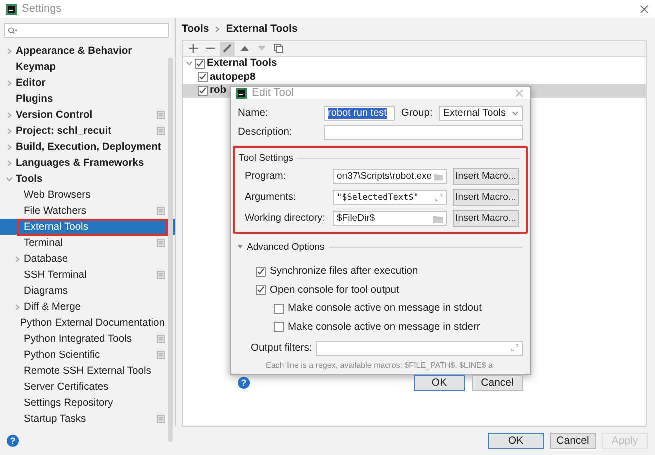 This screenshot has width=655, height=455. What do you see at coordinates (87, 307) in the screenshot?
I see `sidebar-item: Diff & Merge` at bounding box center [87, 307].